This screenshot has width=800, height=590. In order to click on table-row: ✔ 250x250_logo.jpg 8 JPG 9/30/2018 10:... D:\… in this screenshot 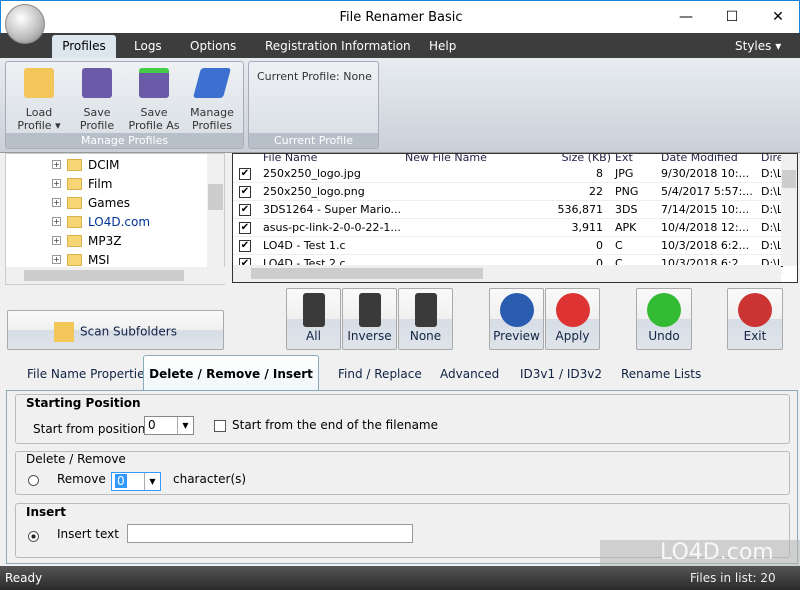, I will do `click(508, 174)`.